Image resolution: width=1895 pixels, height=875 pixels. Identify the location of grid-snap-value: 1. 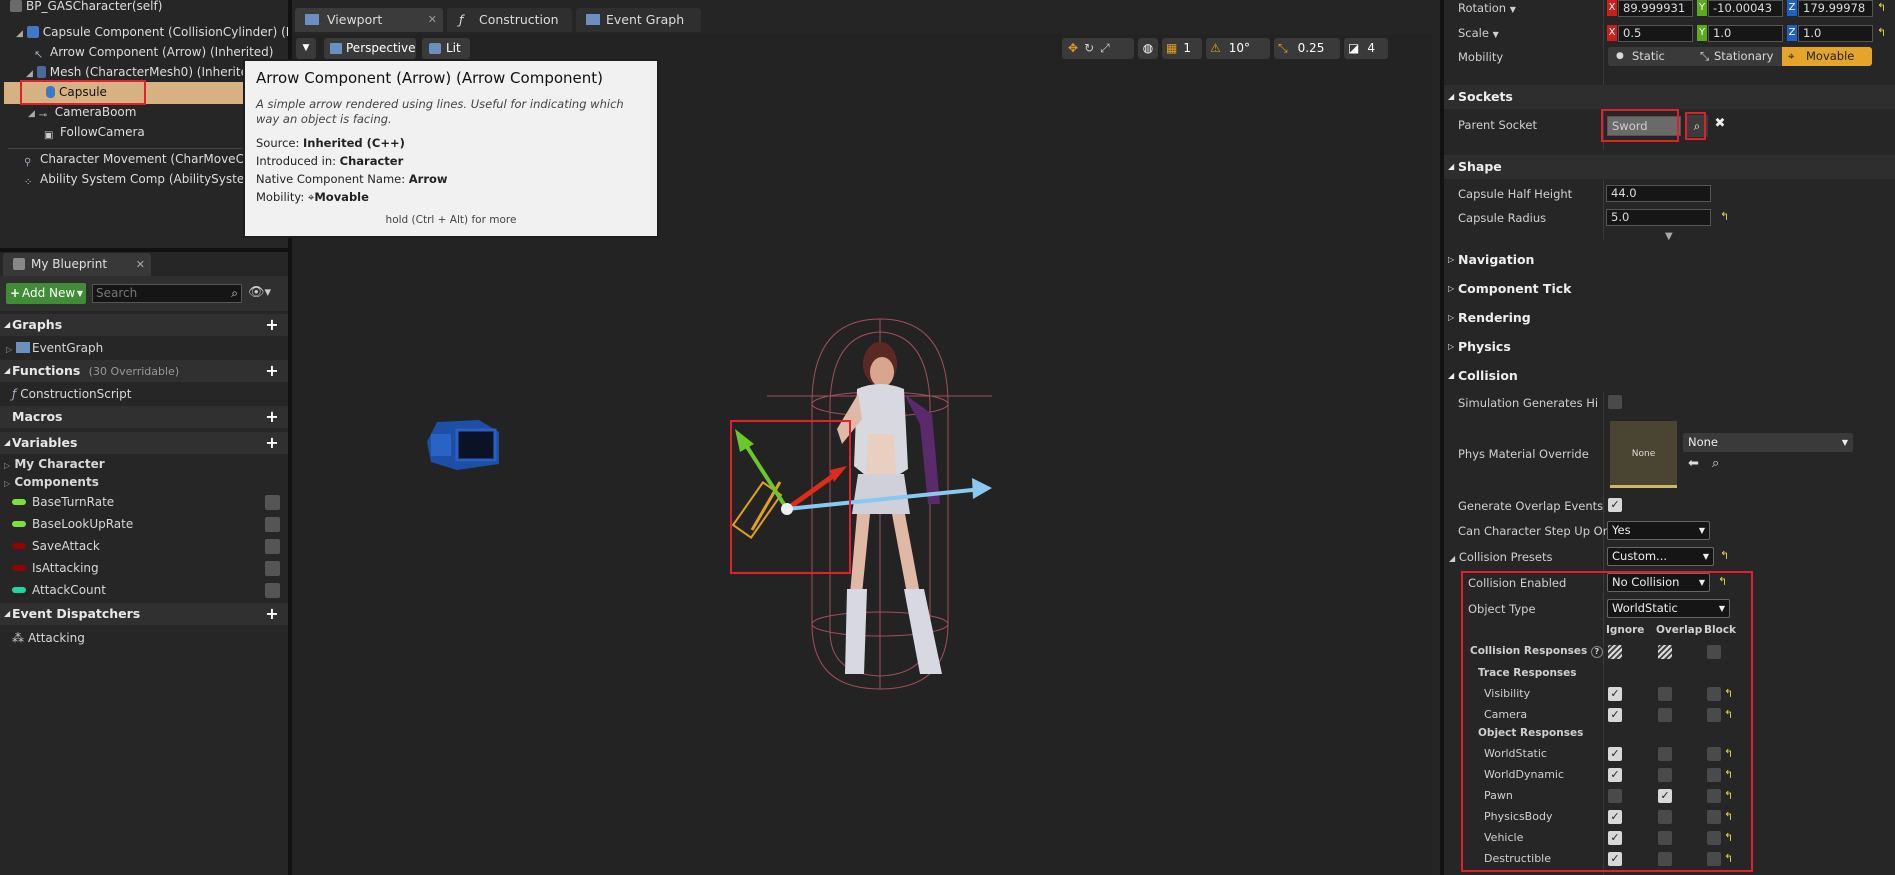
(1187, 48).